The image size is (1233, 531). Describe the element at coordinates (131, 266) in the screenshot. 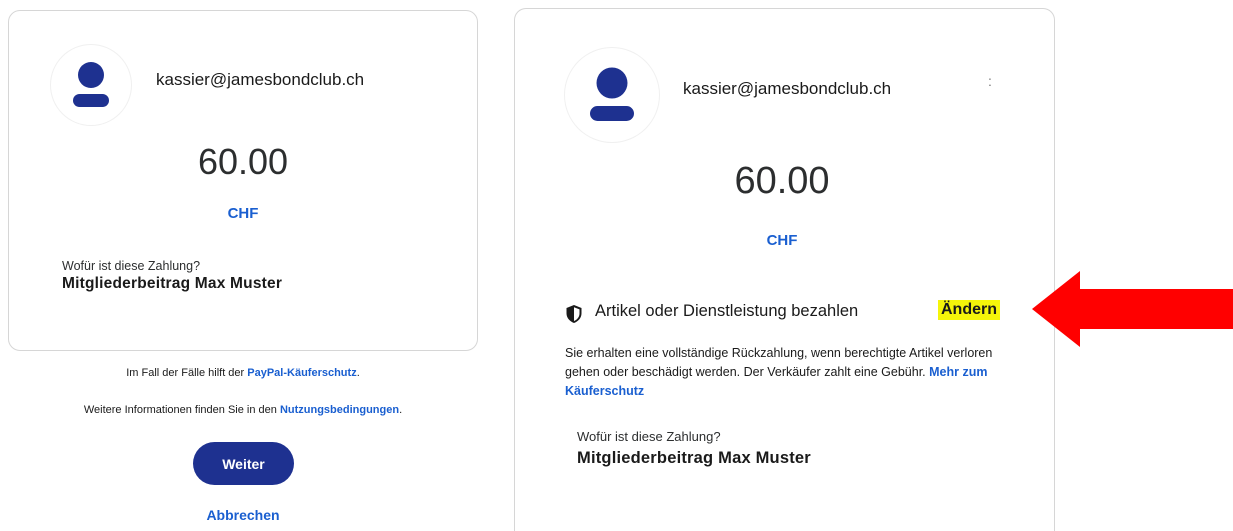

I see `payment-purpose-label: Wofür ist diese Zahlung?` at that location.